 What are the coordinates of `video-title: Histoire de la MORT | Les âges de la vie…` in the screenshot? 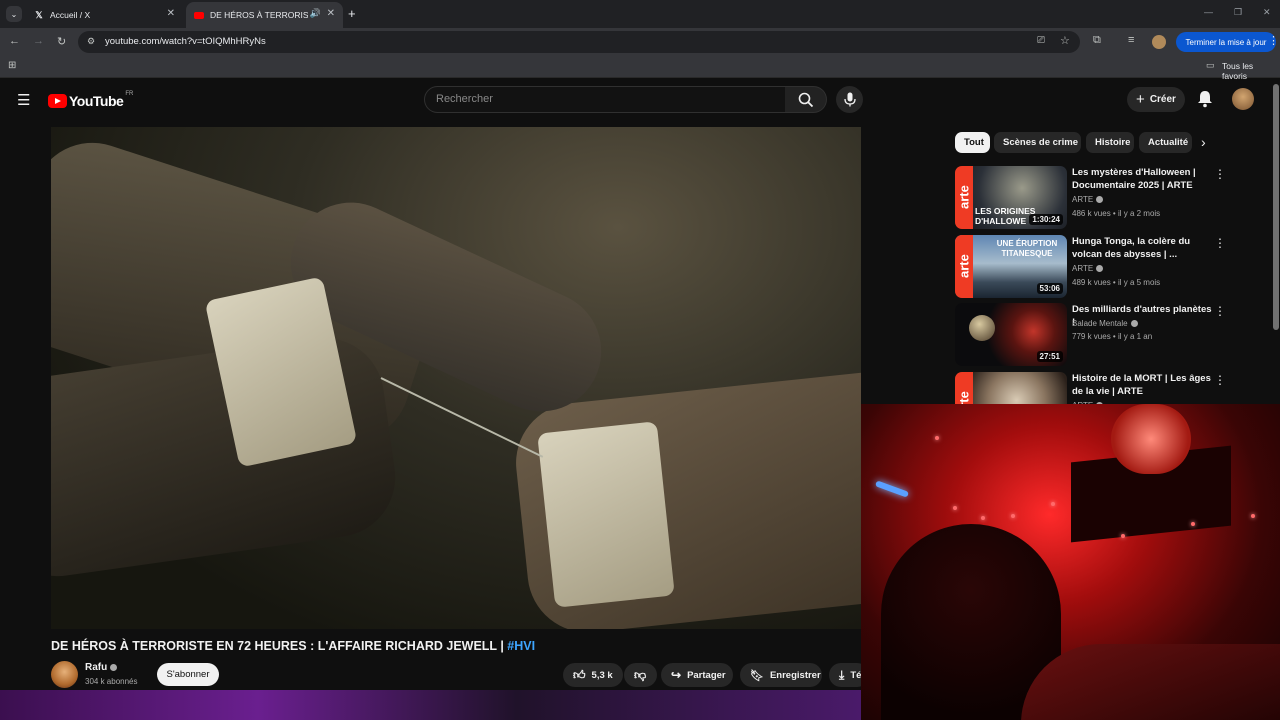 It's located at (1141, 385).